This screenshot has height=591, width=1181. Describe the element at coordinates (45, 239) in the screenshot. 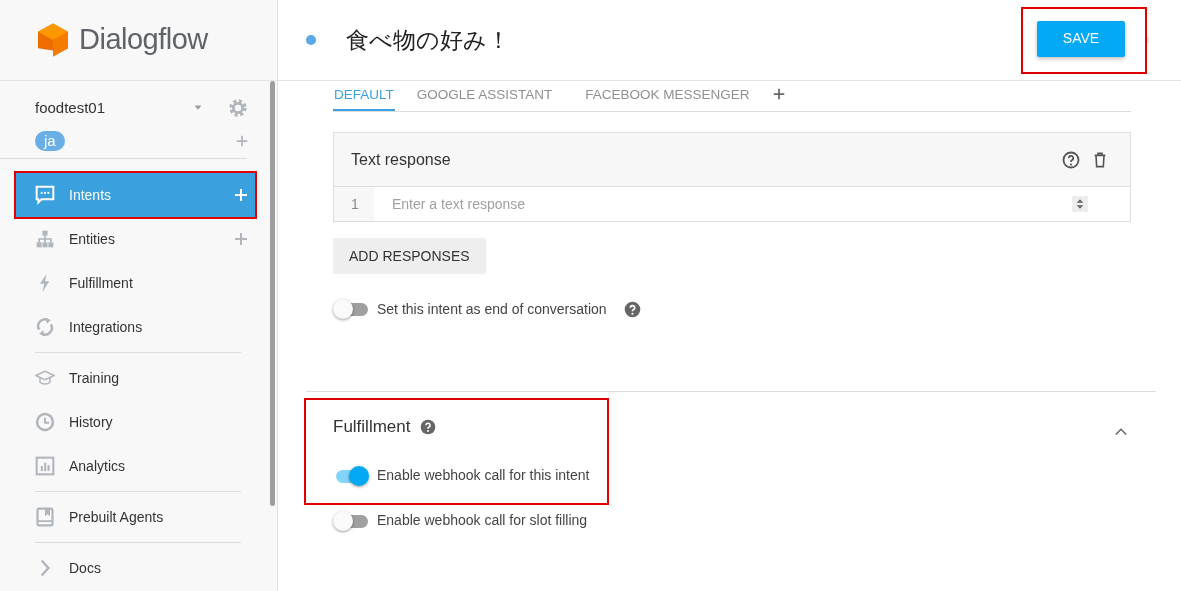

I see `hierarchy-icon` at that location.